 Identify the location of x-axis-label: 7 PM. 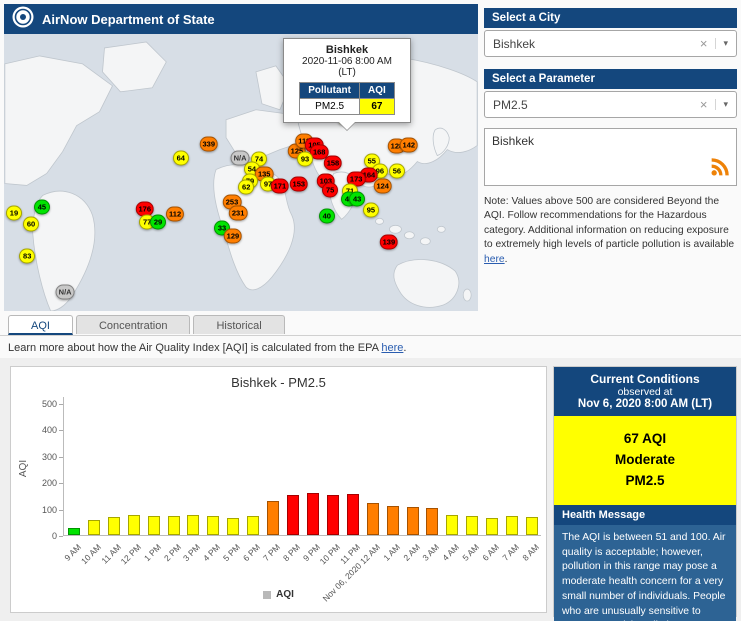
(272, 553).